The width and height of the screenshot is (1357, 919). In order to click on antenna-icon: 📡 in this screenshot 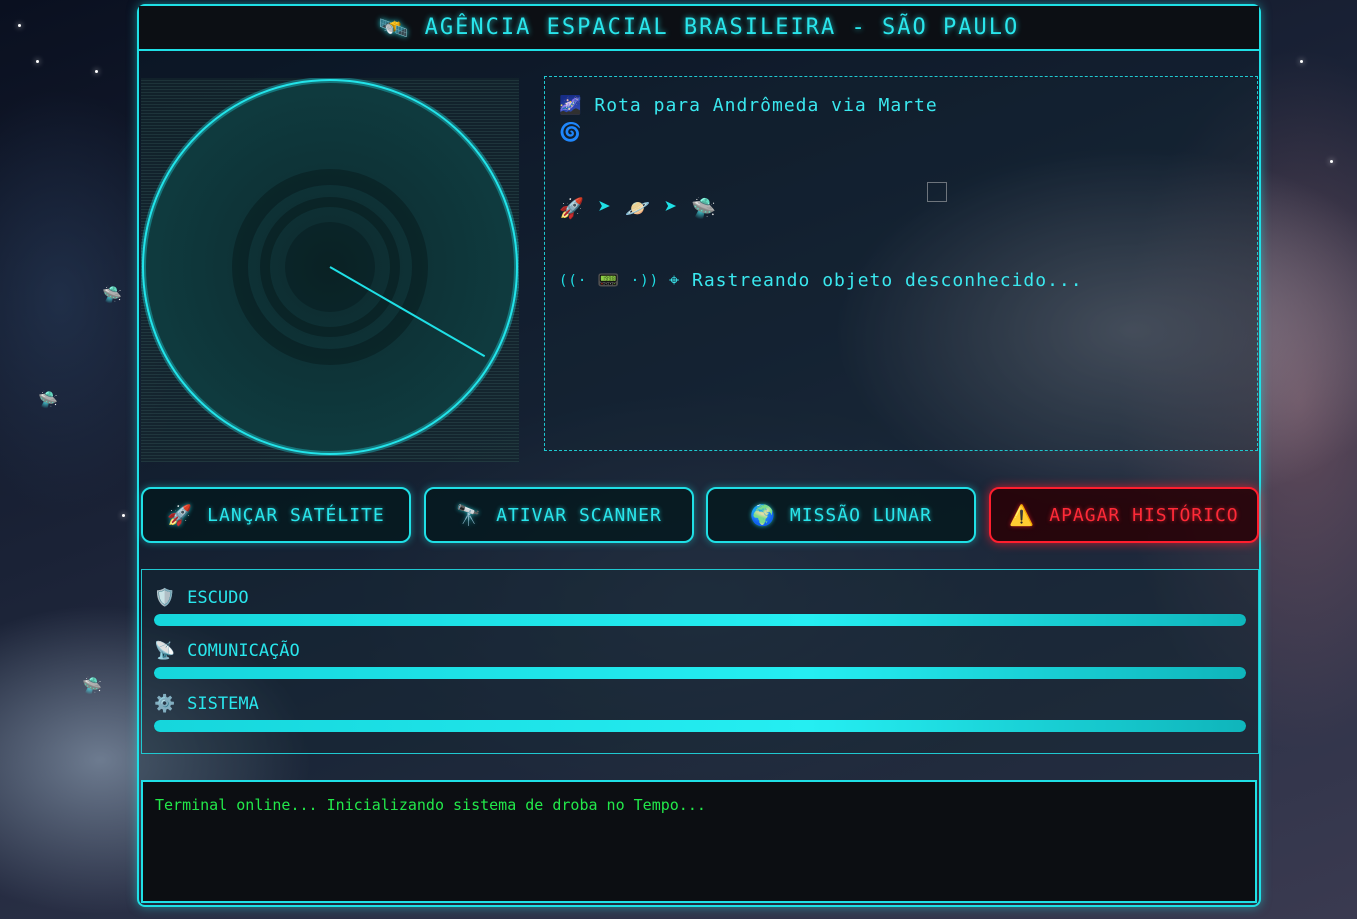, I will do `click(165, 651)`.